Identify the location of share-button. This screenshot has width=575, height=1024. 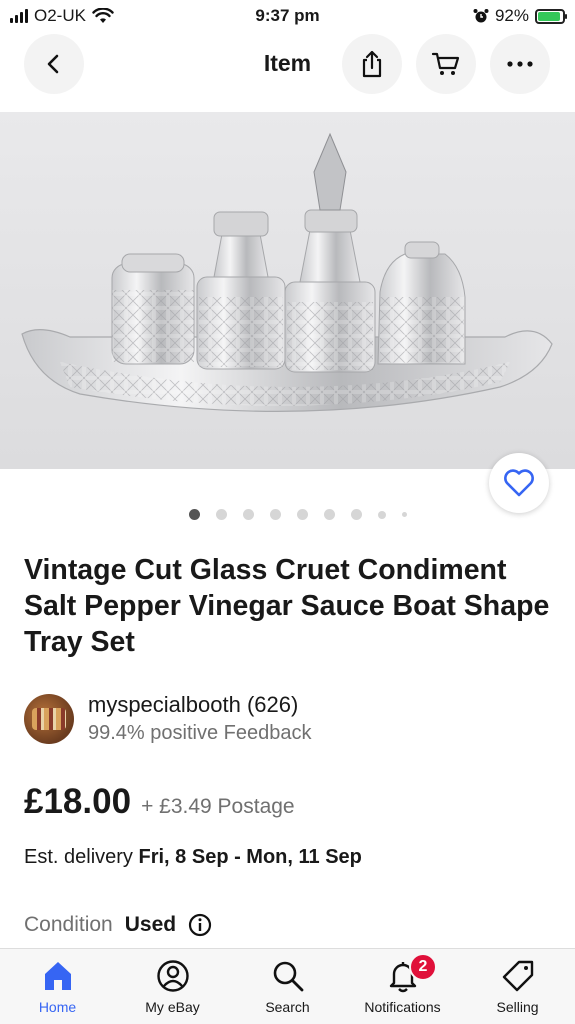
(372, 64).